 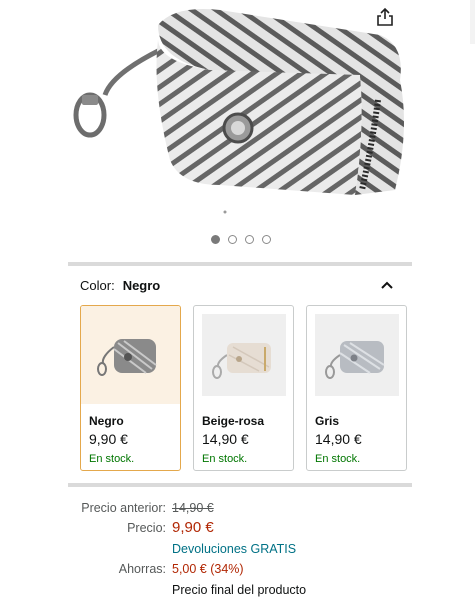 I want to click on swatch-negro: Negro 9,90 € En stock., so click(x=130, y=388).